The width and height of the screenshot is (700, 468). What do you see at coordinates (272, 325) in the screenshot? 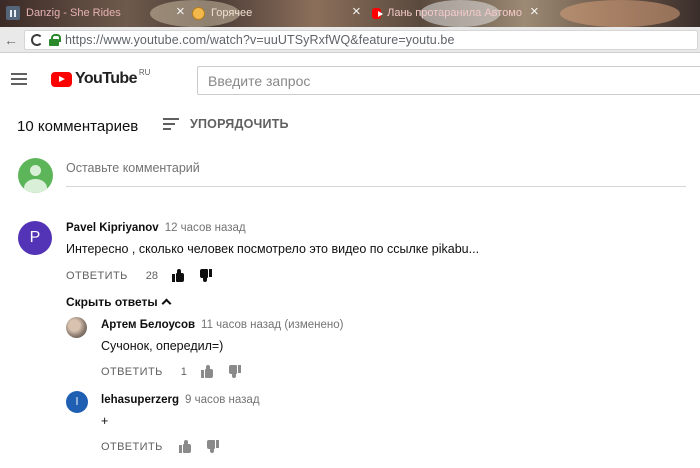
I see `reply-time: 11 часов назад (изменено)` at bounding box center [272, 325].